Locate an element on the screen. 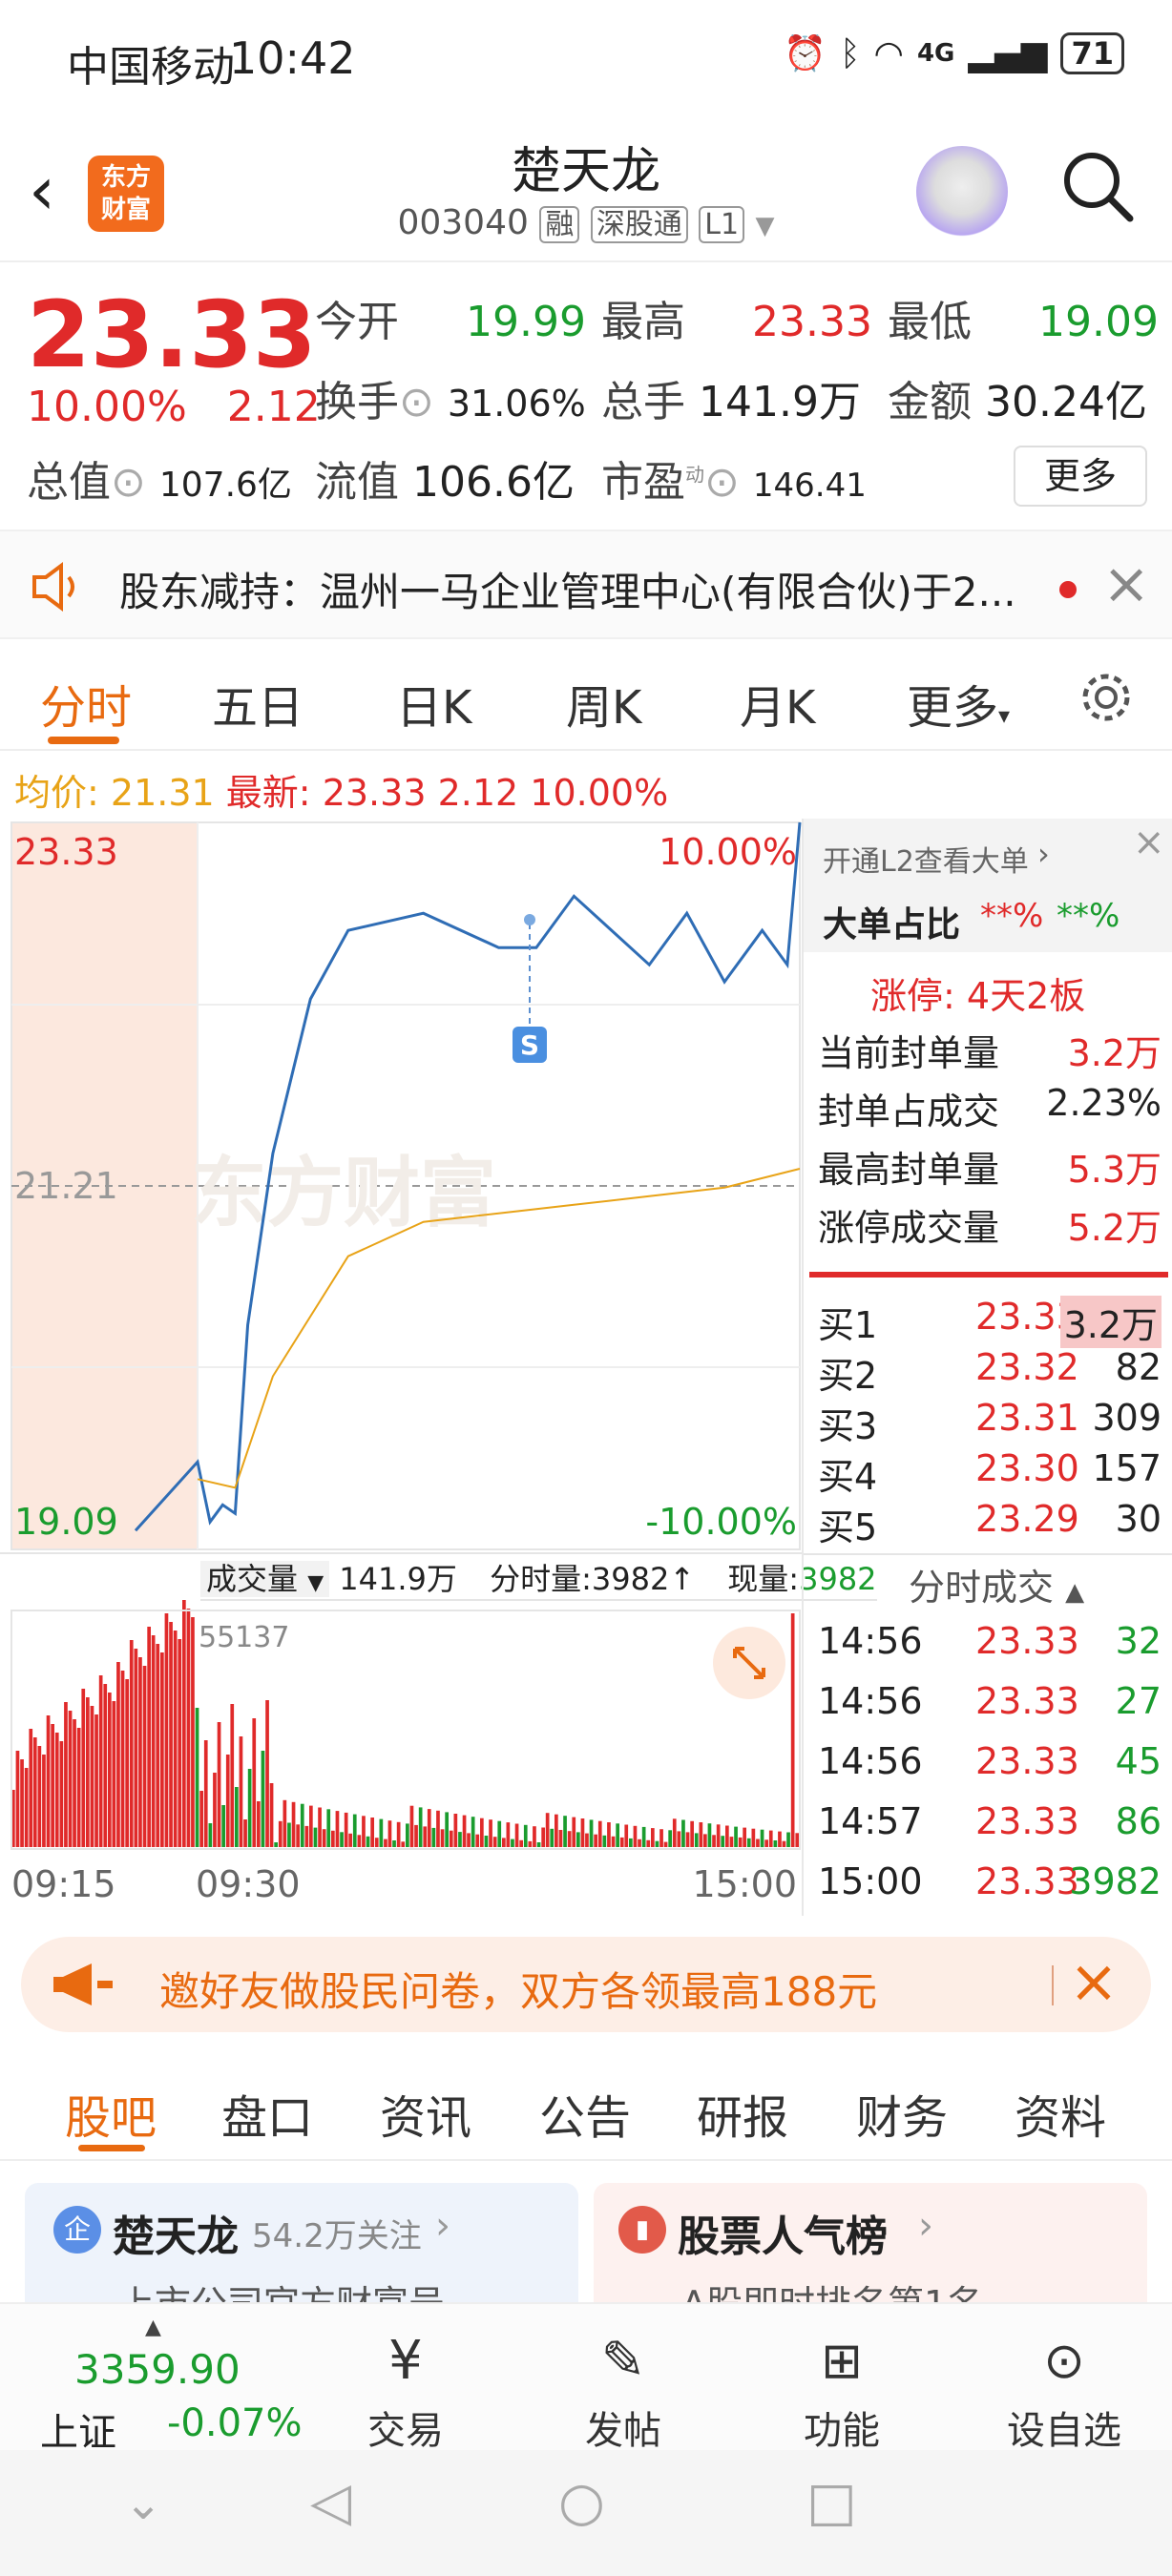 The height and width of the screenshot is (2576, 1172). big-order-green: **% is located at coordinates (1088, 916).